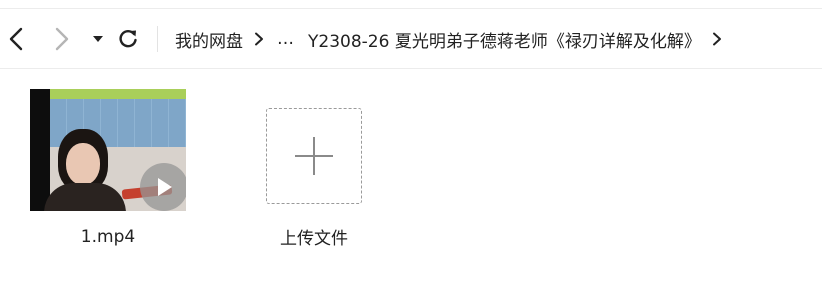 The width and height of the screenshot is (822, 293). What do you see at coordinates (209, 39) in the screenshot?
I see `breadcrumb-item-root: 我的网盘` at bounding box center [209, 39].